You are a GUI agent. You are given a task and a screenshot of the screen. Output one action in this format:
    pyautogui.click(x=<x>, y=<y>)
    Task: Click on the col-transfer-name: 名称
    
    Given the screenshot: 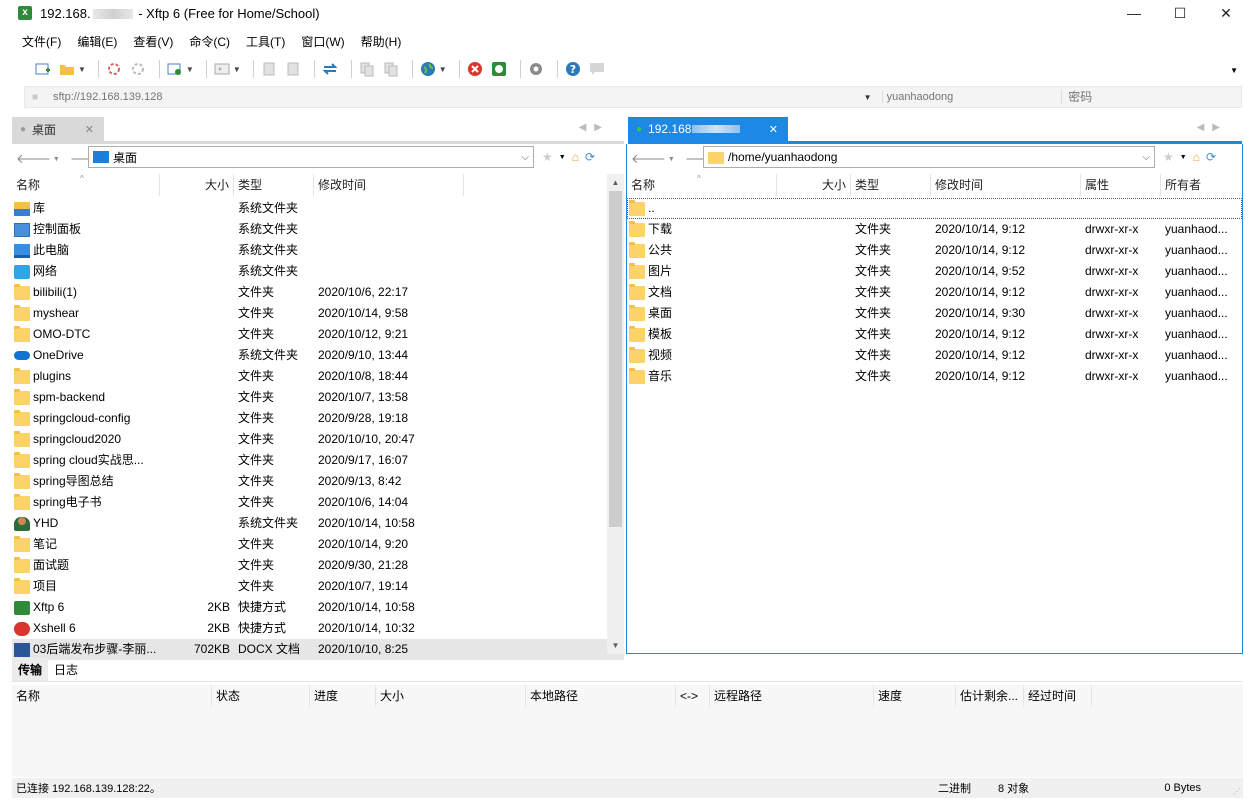 What is the action you would take?
    pyautogui.click(x=112, y=696)
    